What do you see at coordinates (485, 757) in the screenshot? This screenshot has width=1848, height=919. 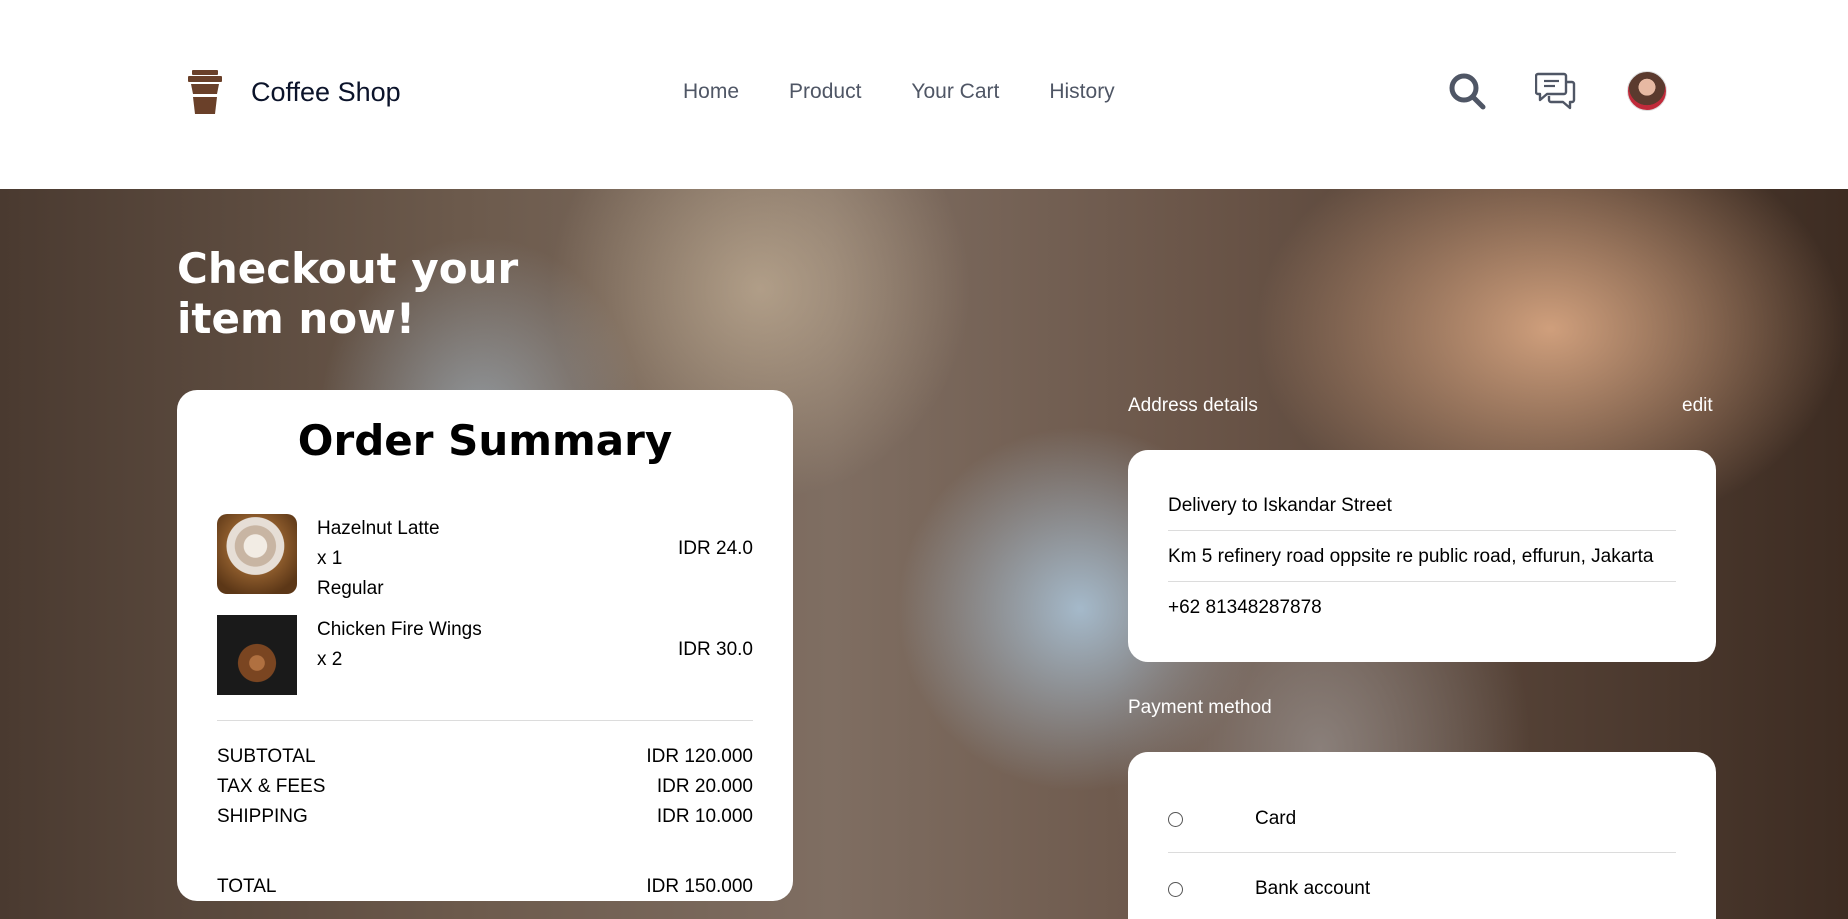 I see `subtotal-row: SUBTOTAL IDR 120.000` at bounding box center [485, 757].